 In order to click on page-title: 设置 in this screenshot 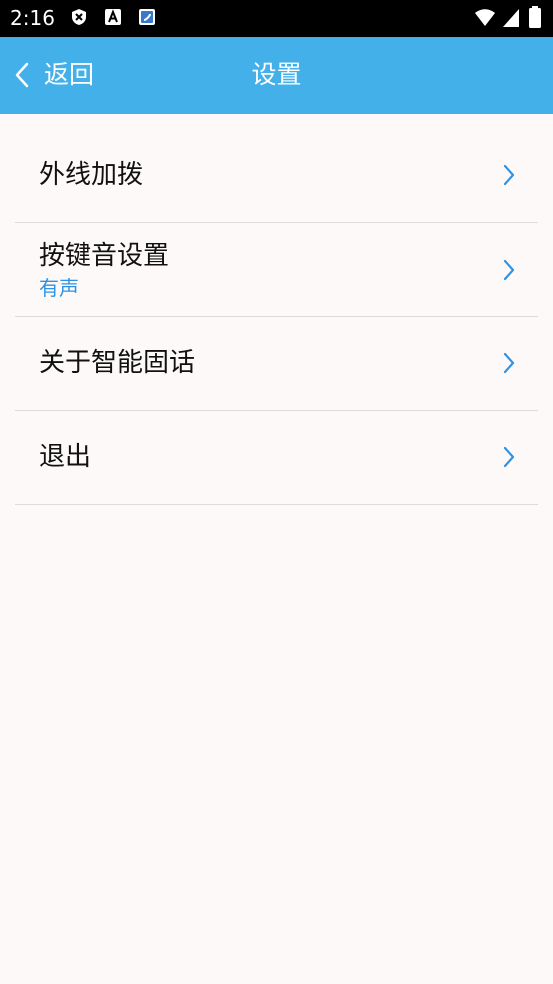, I will do `click(276, 74)`.